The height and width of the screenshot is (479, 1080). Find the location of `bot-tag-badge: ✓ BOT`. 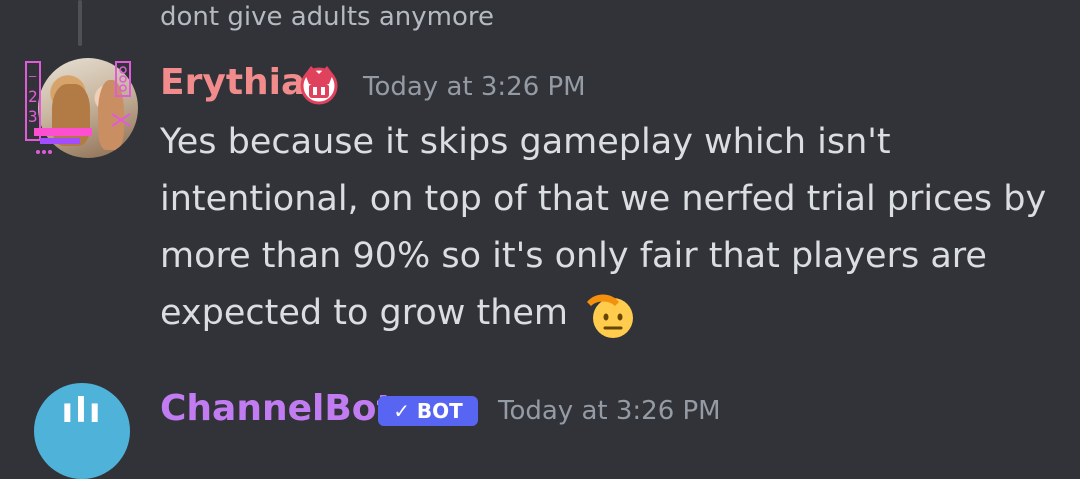

bot-tag-badge: ✓ BOT is located at coordinates (428, 411).